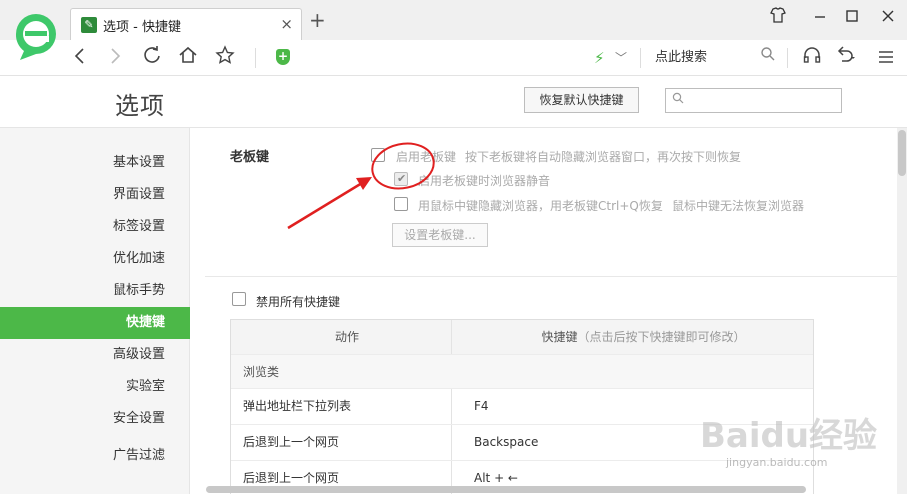 The width and height of the screenshot is (907, 494). I want to click on menu-icon, so click(886, 58).